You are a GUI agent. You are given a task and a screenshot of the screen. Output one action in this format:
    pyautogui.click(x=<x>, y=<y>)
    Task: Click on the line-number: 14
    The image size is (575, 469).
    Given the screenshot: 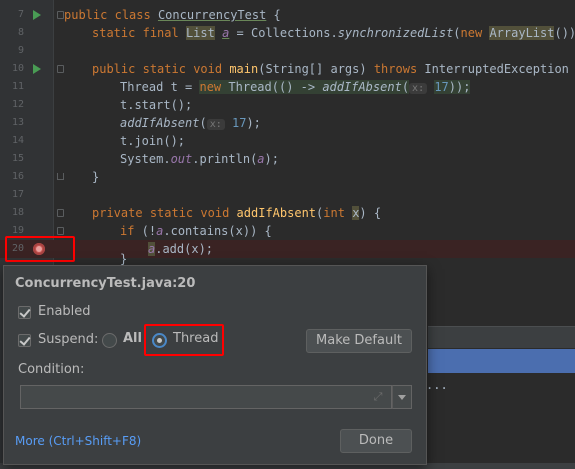 What is the action you would take?
    pyautogui.click(x=17, y=140)
    